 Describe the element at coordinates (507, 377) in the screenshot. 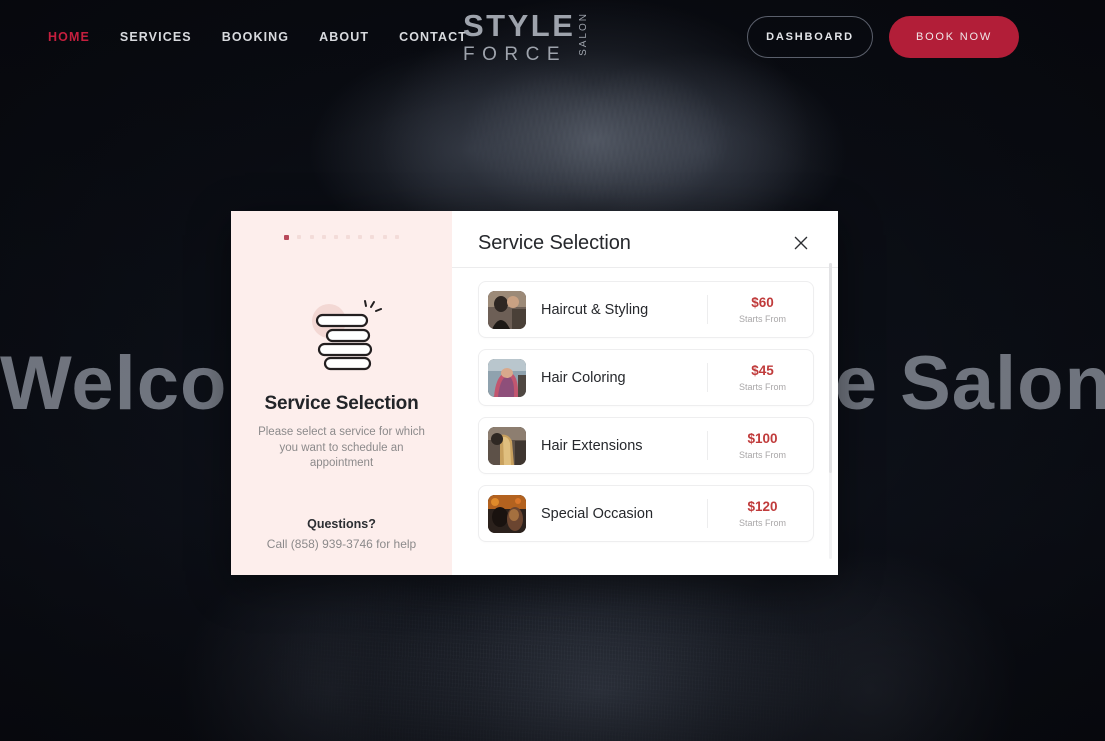

I see `hair-coloring-thumb` at that location.